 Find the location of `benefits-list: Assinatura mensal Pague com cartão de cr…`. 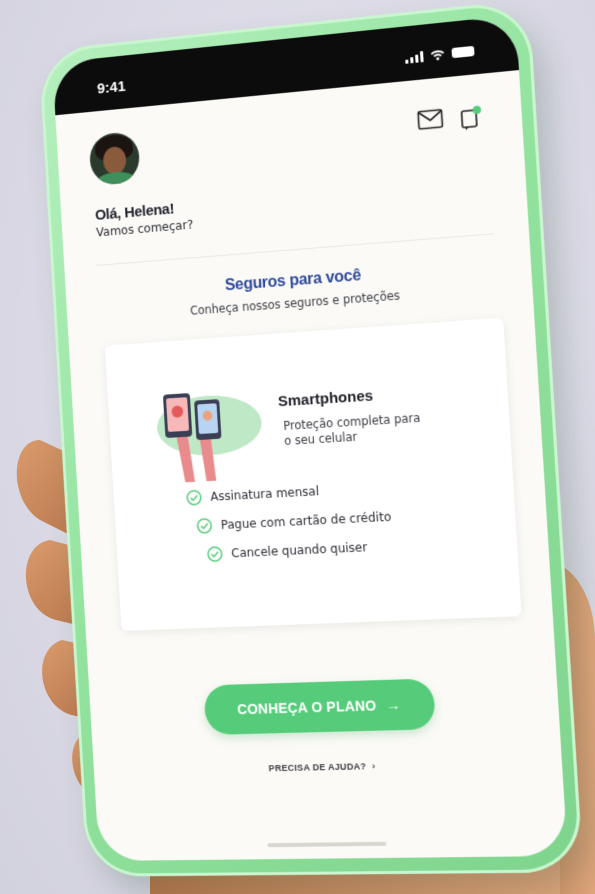

benefits-list: Assinatura mensal Pague com cartão de cr… is located at coordinates (290, 527).